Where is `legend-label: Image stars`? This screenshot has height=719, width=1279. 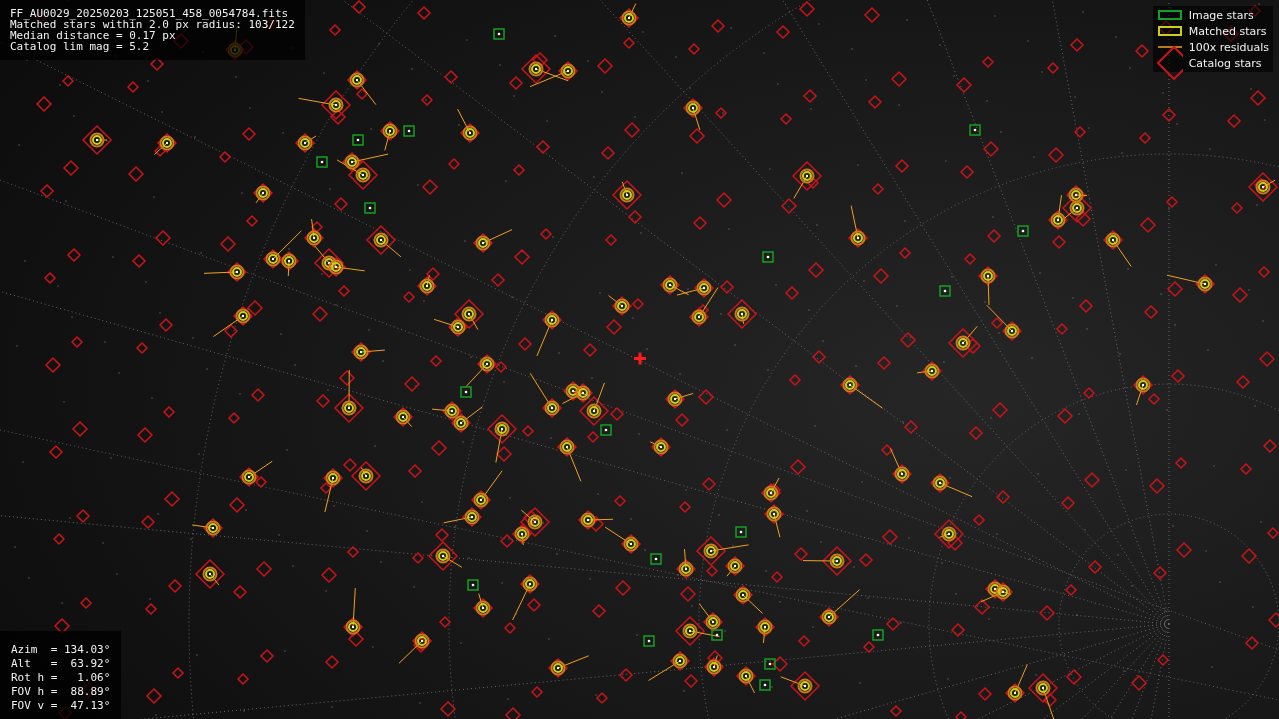 legend-label: Image stars is located at coordinates (1221, 15).